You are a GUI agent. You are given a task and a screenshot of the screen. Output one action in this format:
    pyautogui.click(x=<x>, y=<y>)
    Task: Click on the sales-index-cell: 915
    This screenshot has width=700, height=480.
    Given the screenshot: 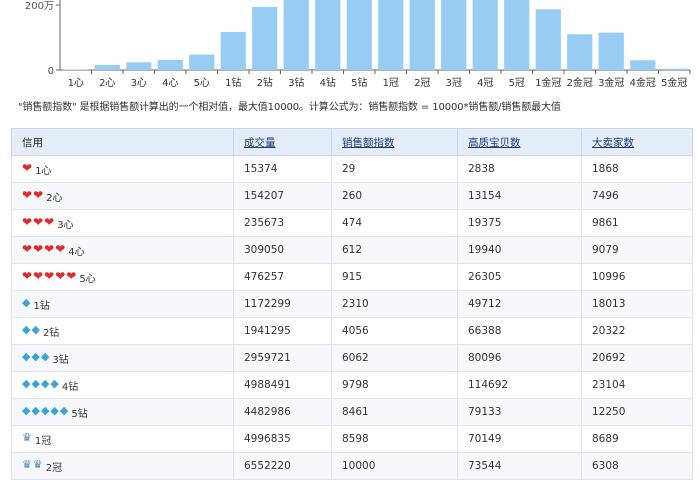 What is the action you would take?
    pyautogui.click(x=395, y=277)
    